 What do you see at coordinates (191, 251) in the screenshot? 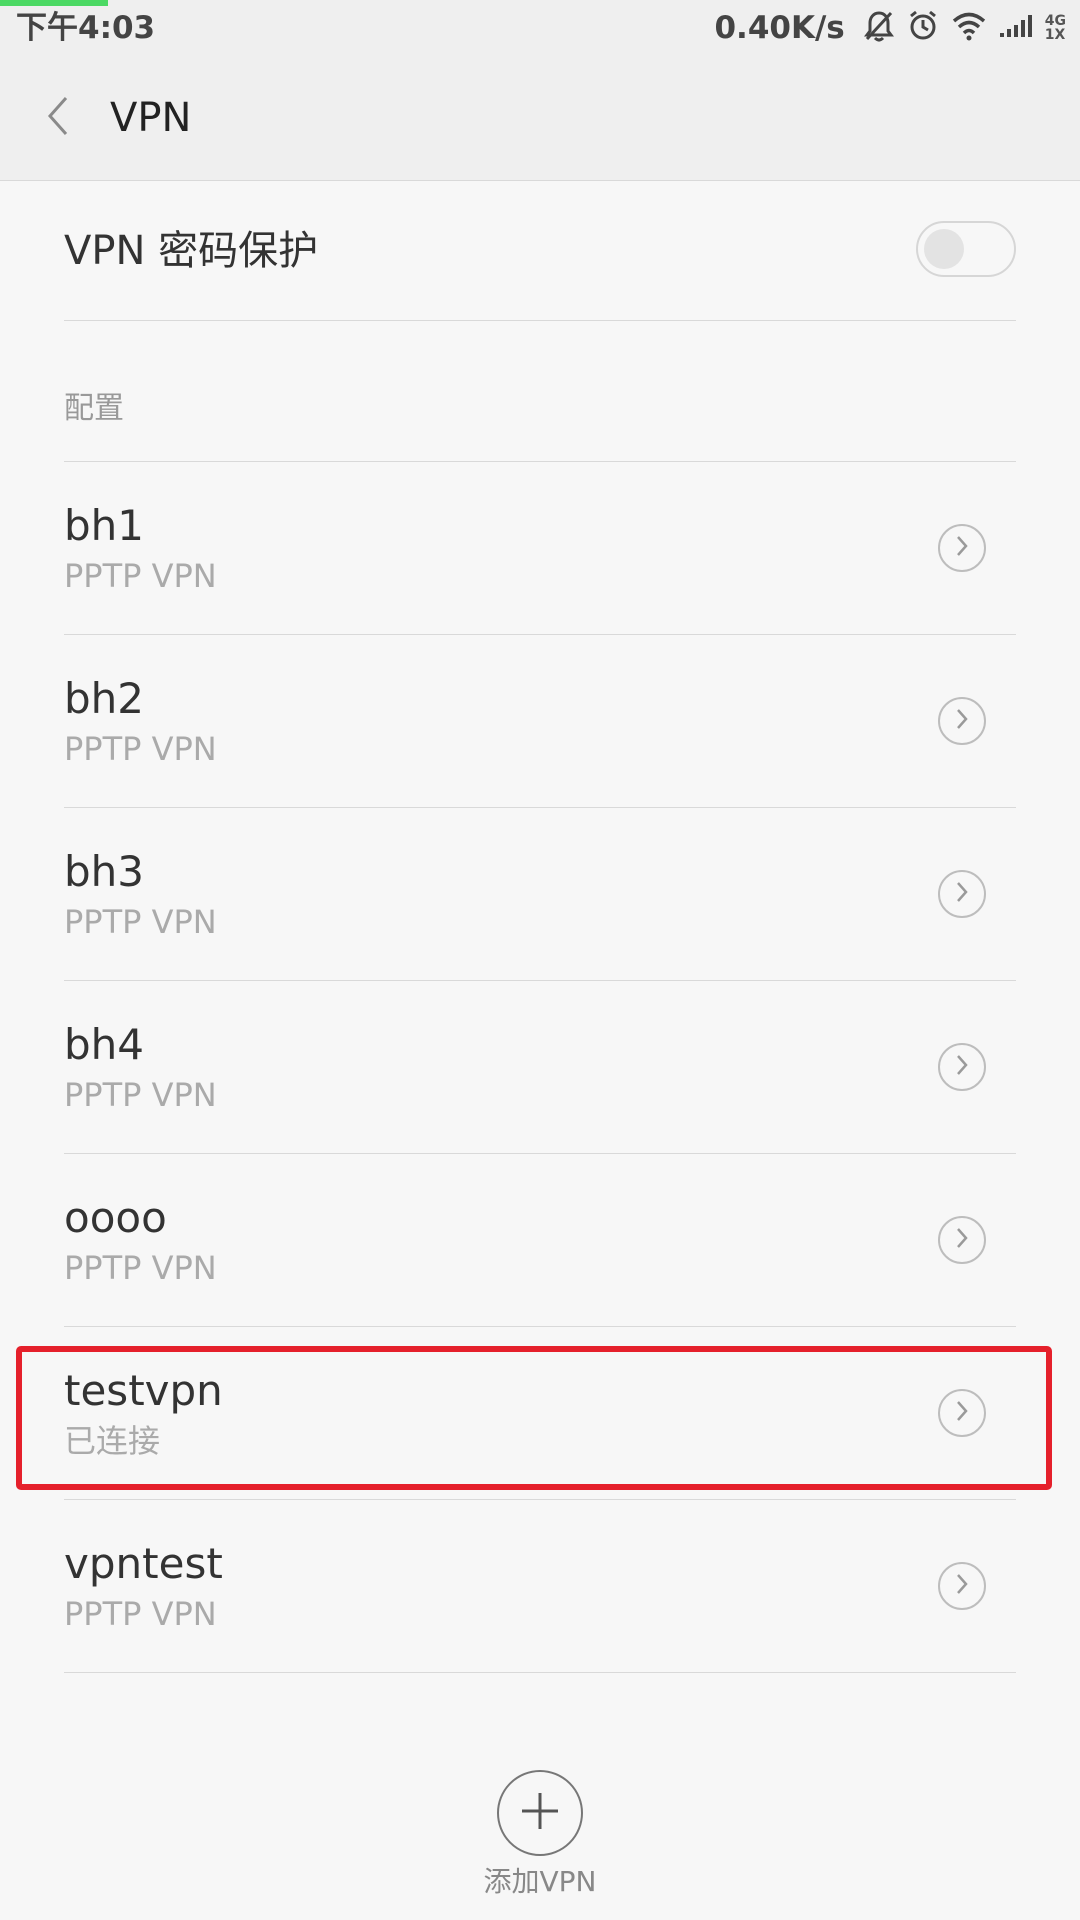
I see `vpn-password-protection-label: VPN 密码保护` at bounding box center [191, 251].